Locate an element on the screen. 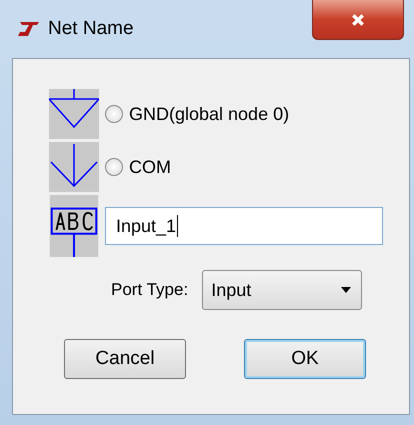 The image size is (414, 425). arrow-down-icon is located at coordinates (74, 167).